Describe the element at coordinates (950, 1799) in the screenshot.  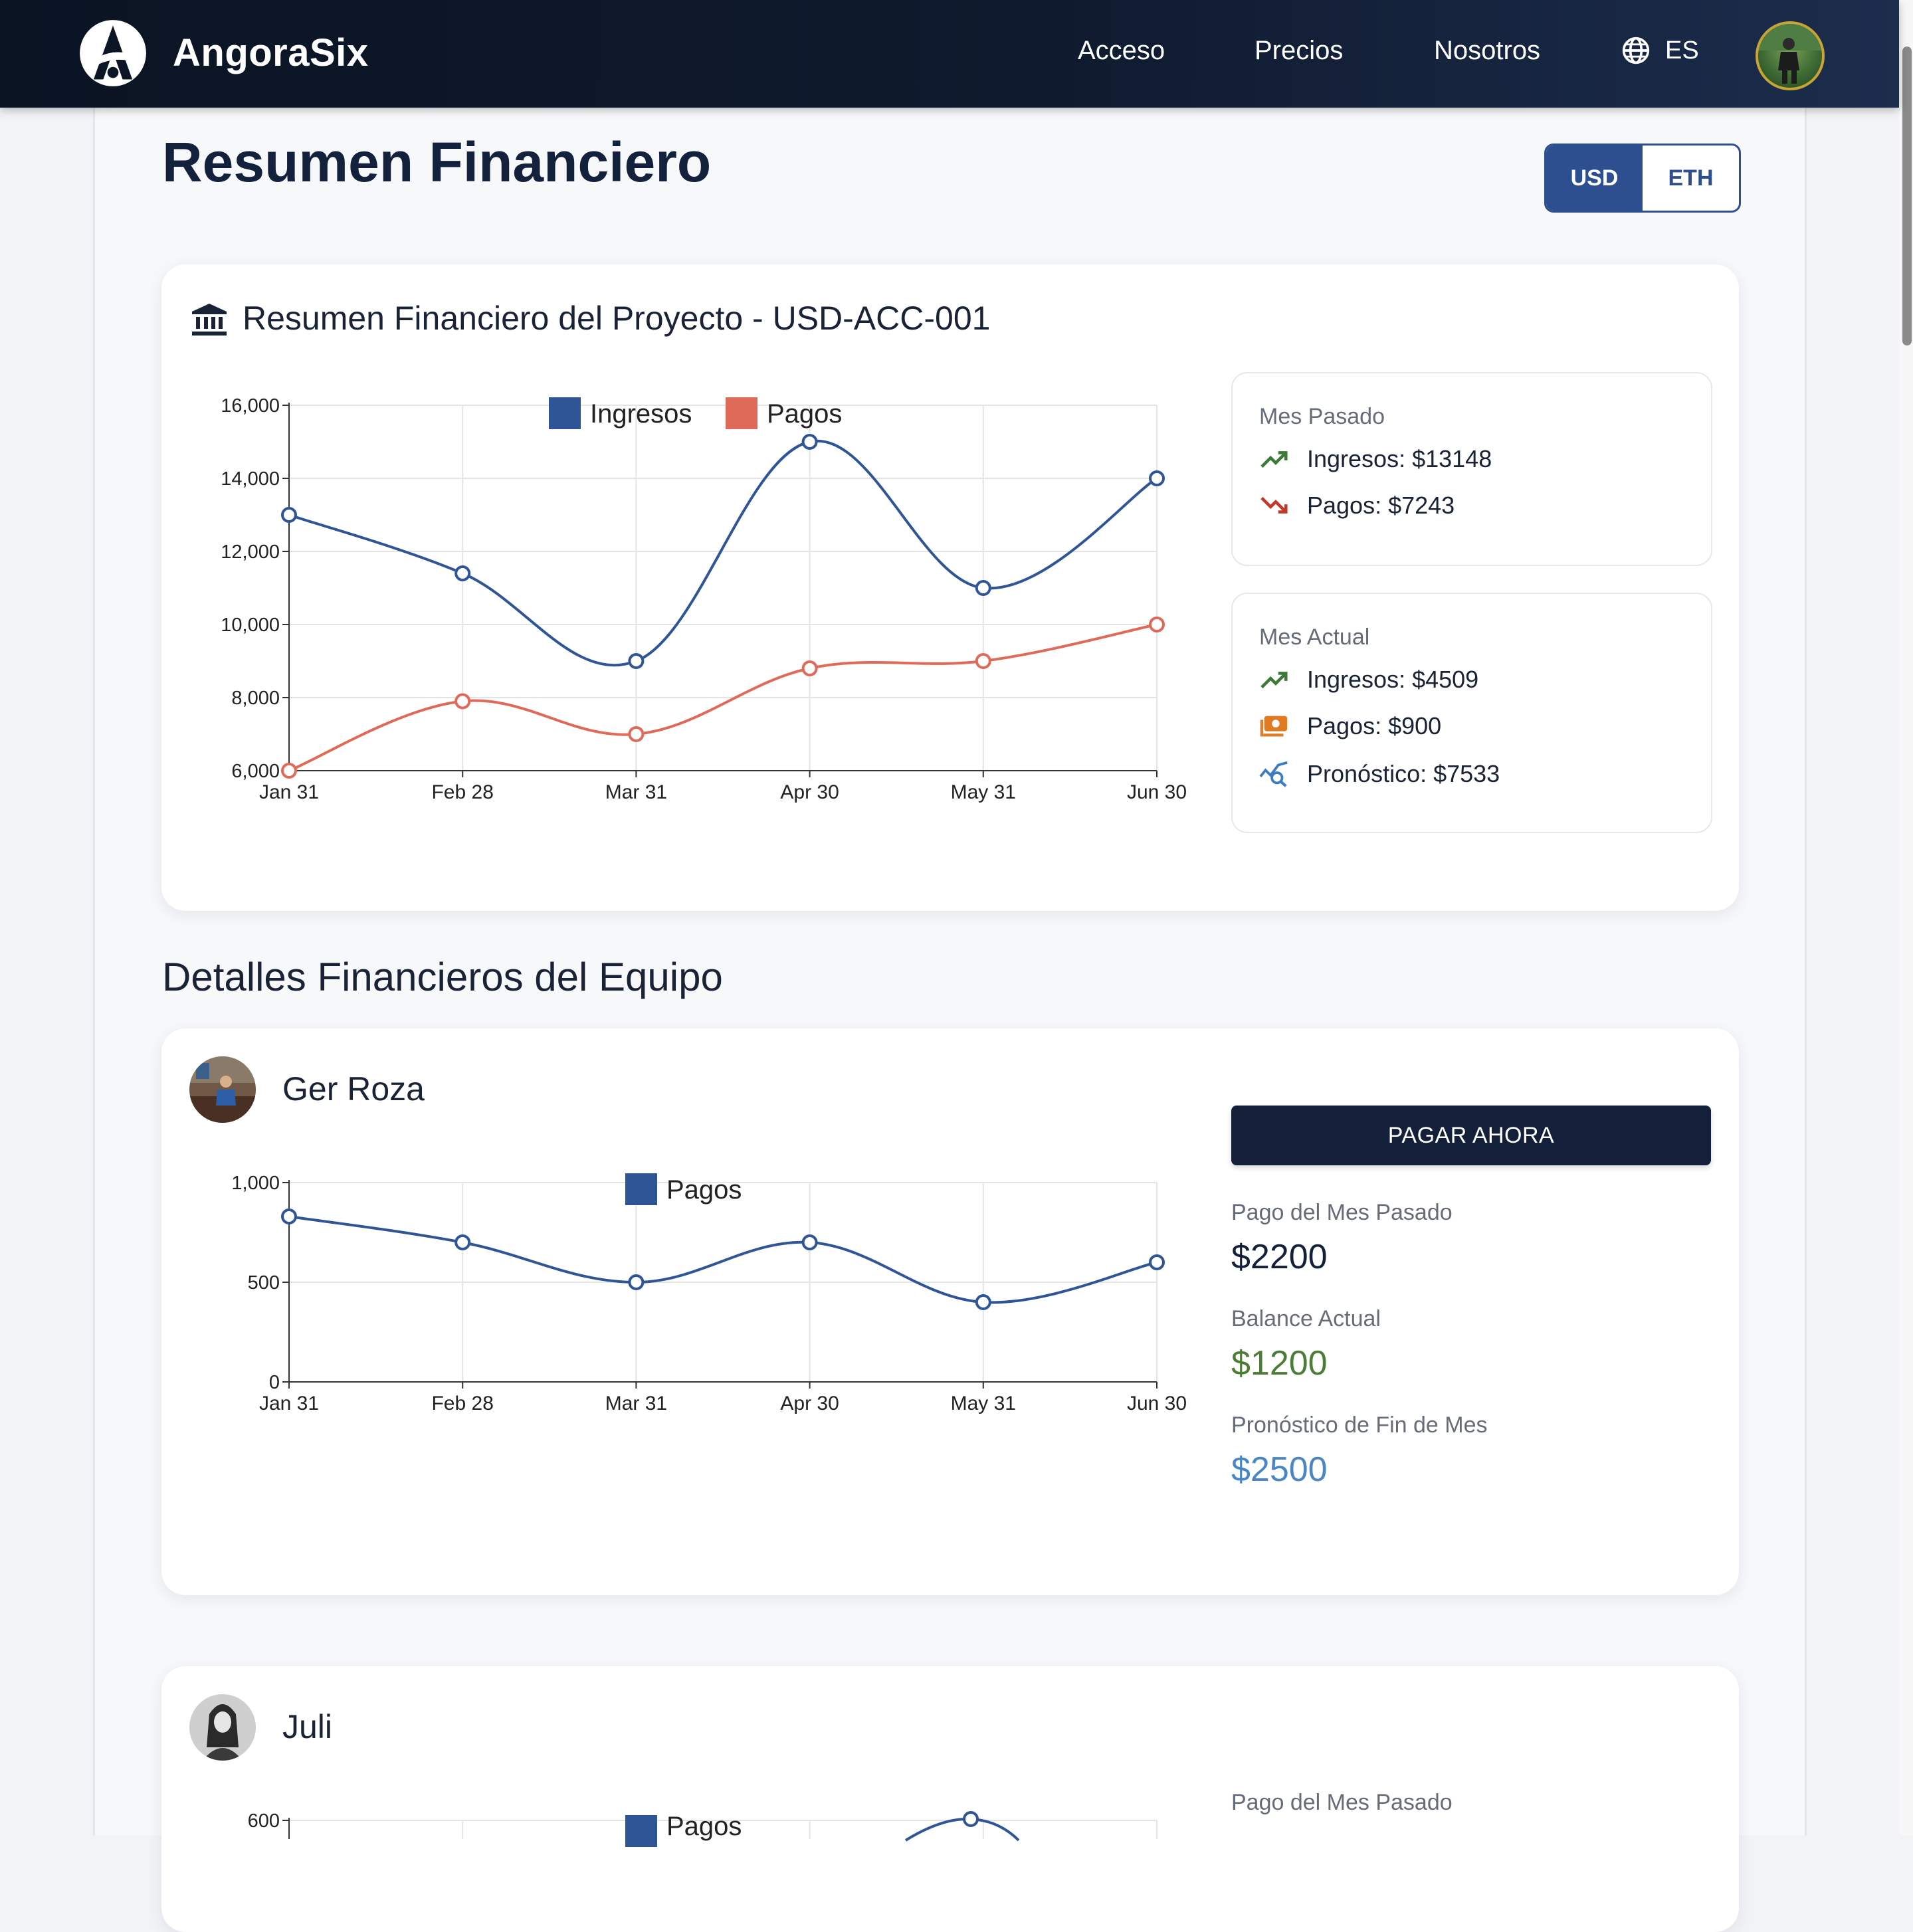
I see `team-member-card: Juli 600 Pagos Pago del Mes Pasado` at that location.